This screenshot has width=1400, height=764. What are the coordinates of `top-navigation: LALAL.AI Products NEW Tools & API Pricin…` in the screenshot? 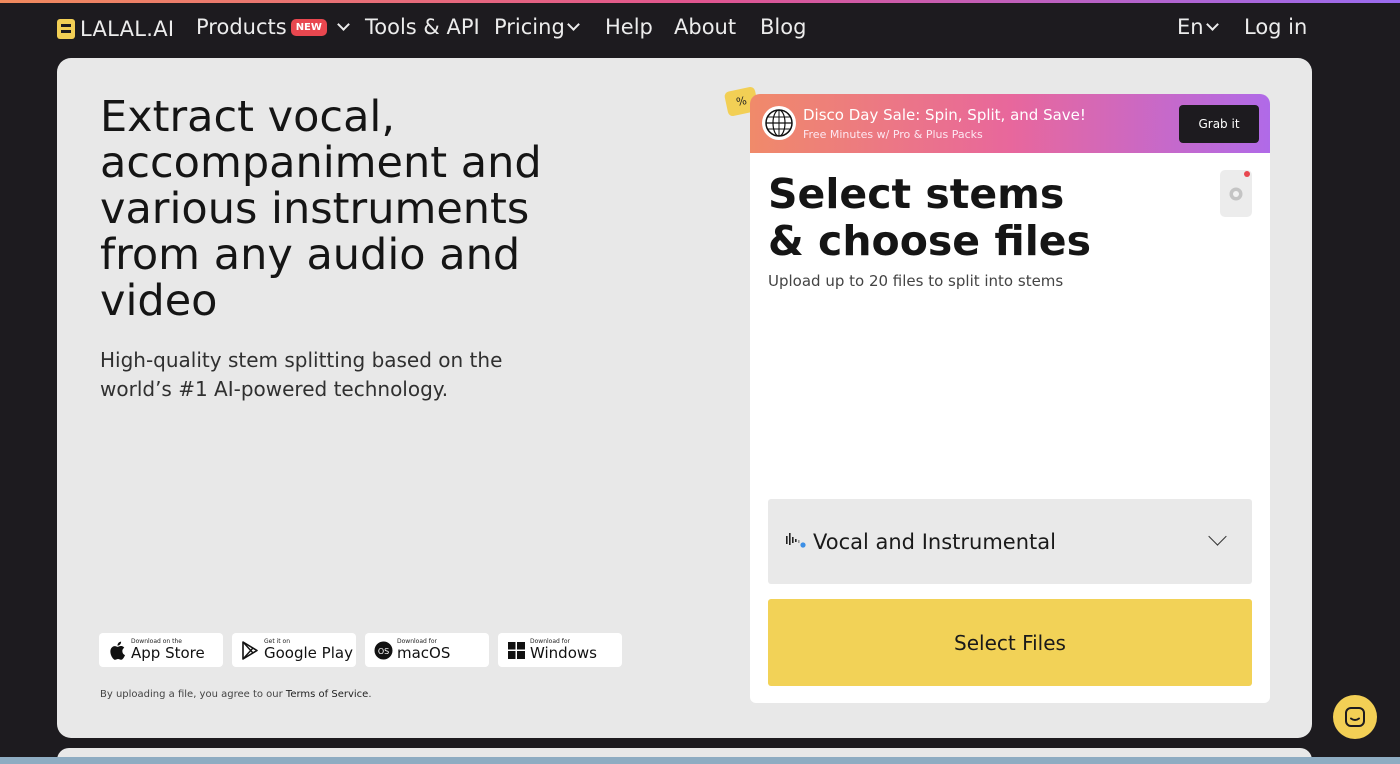 It's located at (700, 29).